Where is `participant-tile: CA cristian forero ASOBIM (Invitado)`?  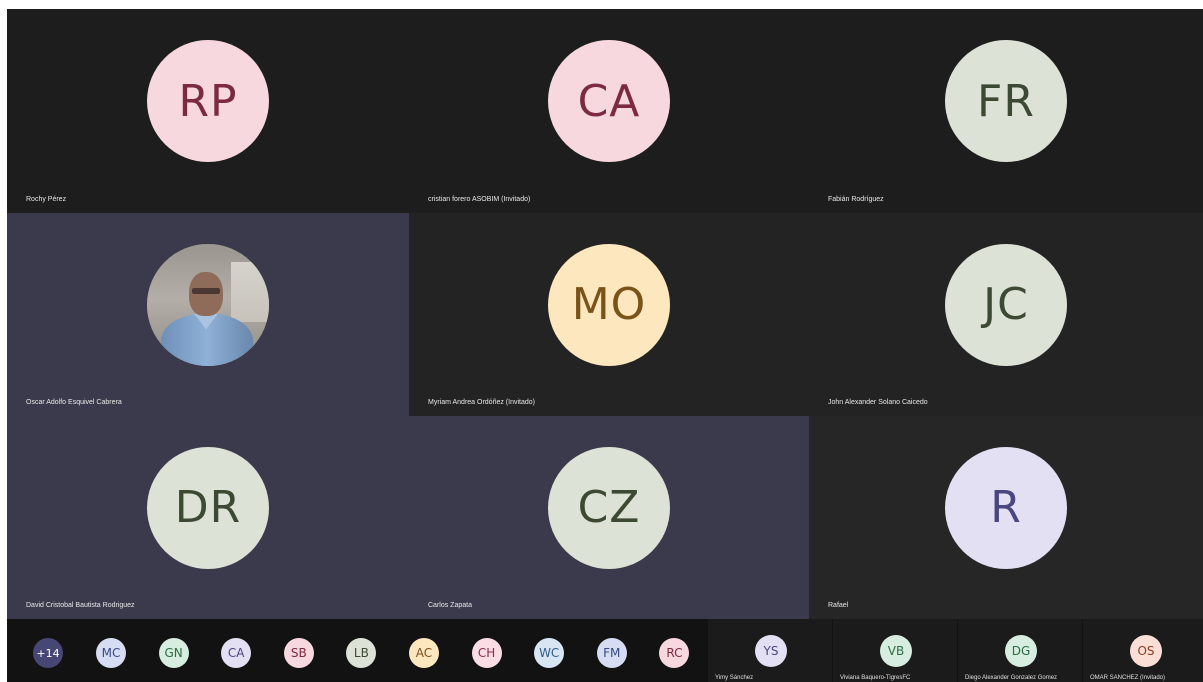 participant-tile: CA cristian forero ASOBIM (Invitado) is located at coordinates (609, 111).